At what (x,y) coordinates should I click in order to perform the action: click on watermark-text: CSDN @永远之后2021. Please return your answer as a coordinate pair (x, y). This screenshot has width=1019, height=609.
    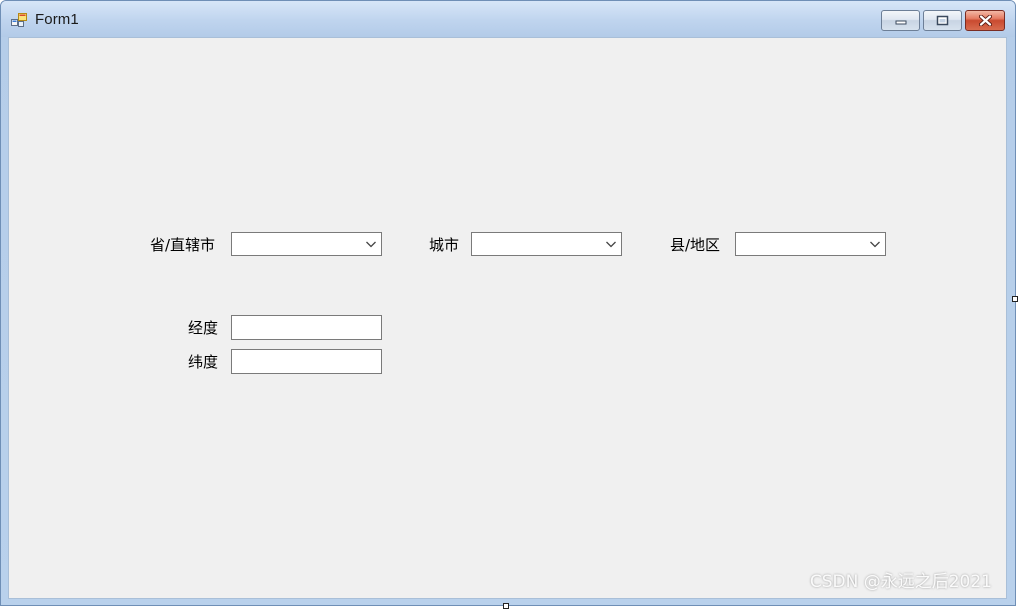
    Looking at the image, I should click on (900, 582).